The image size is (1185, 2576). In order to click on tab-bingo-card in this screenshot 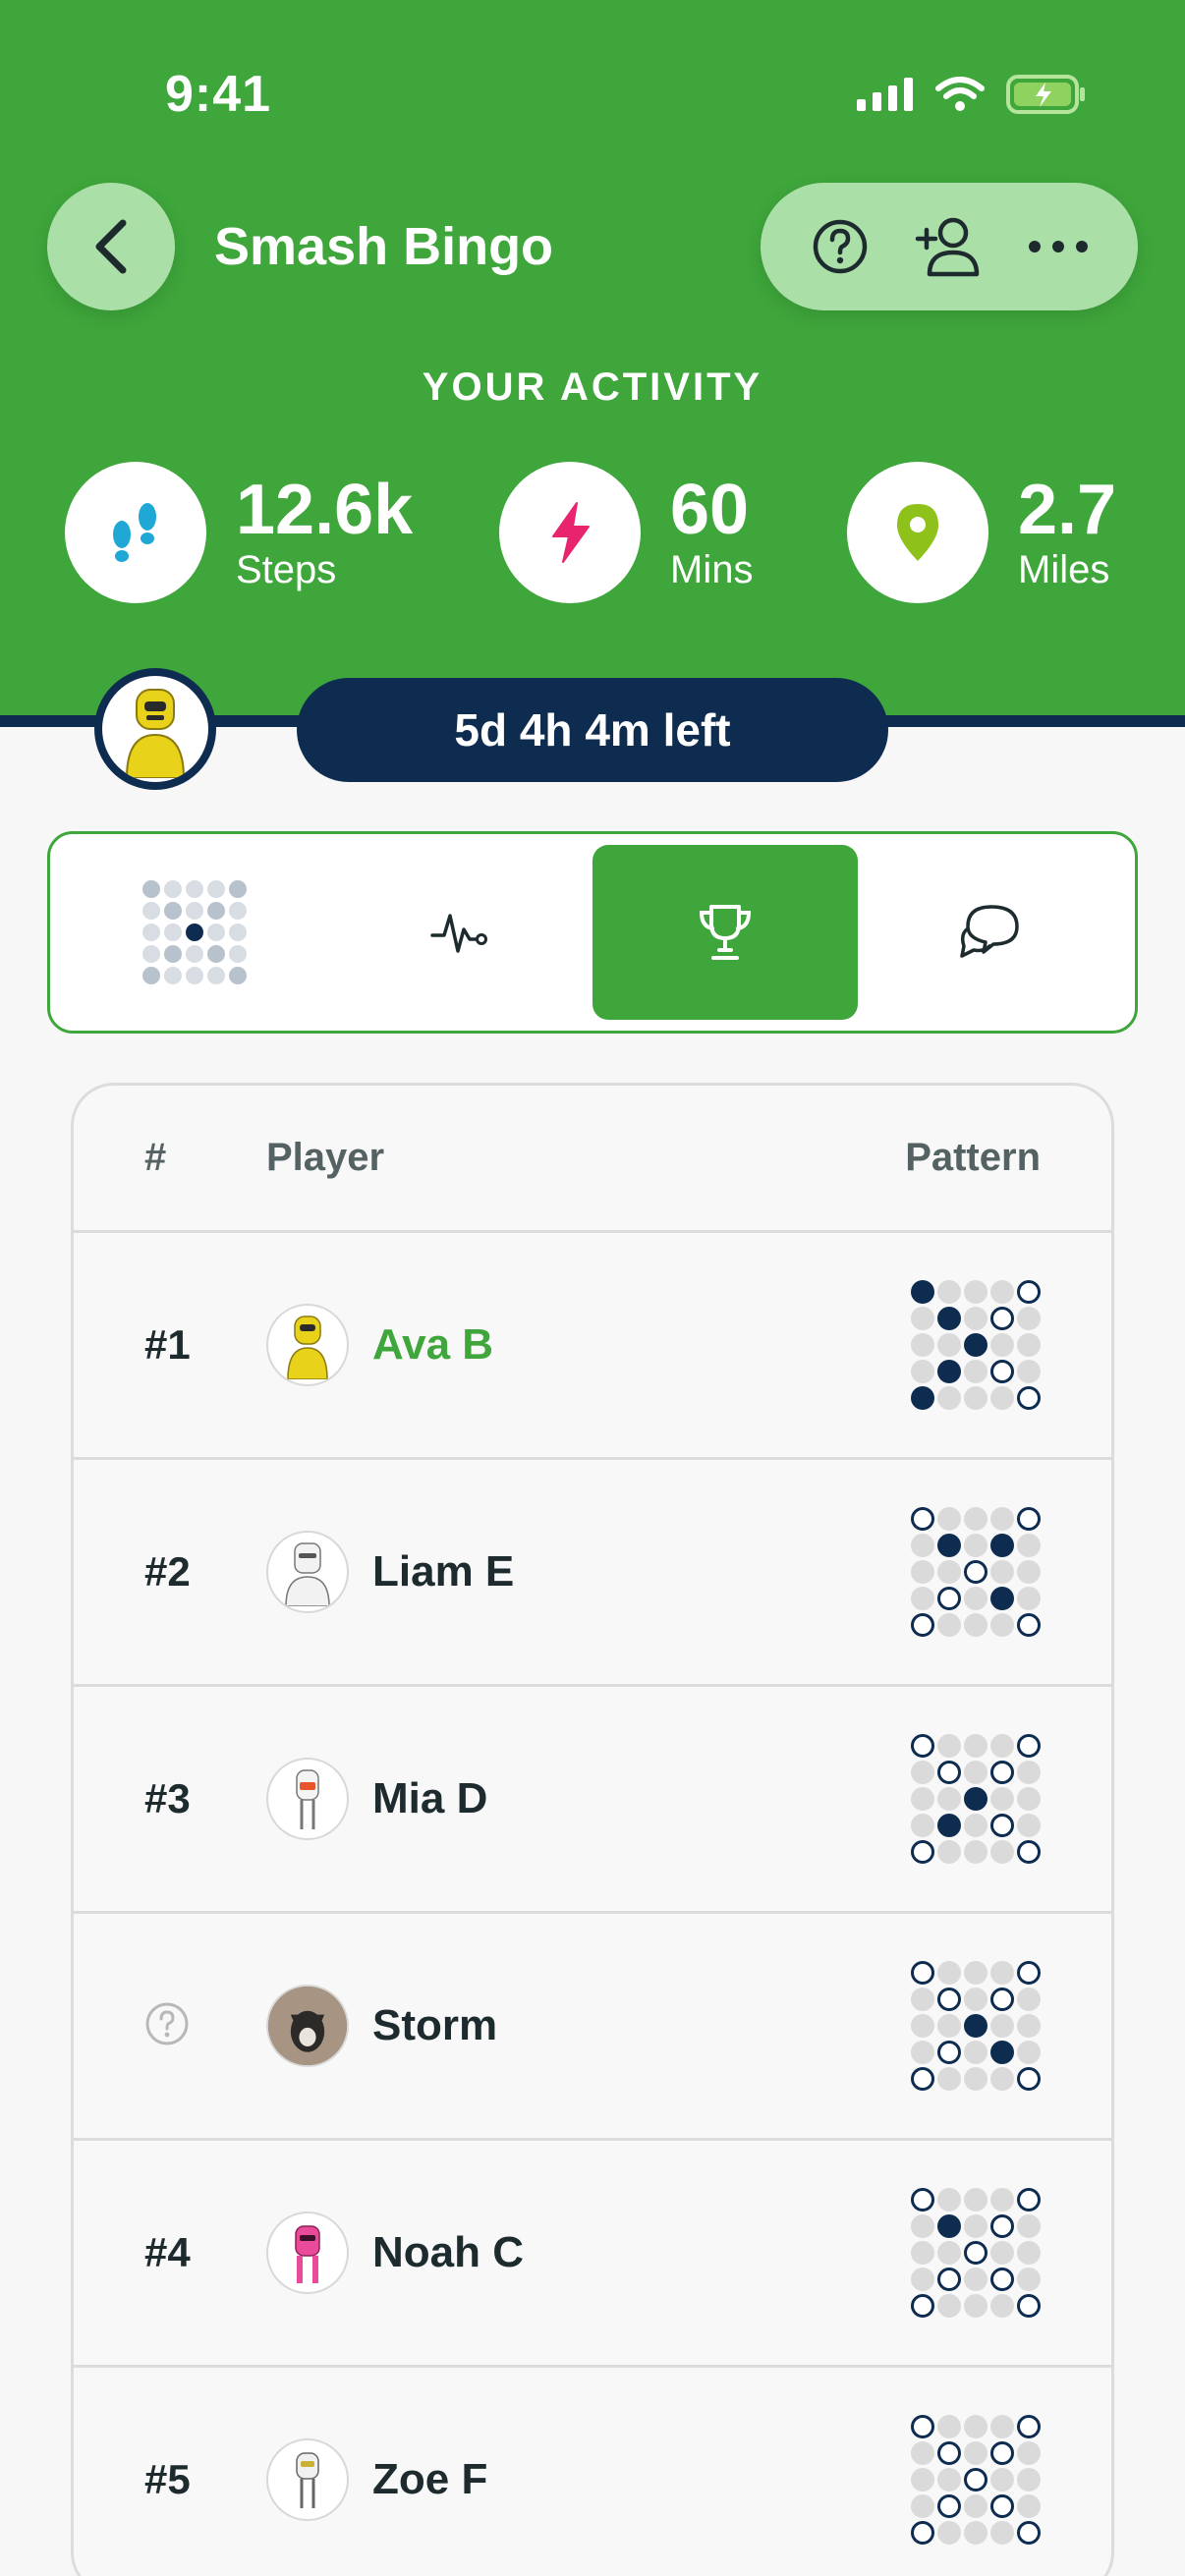, I will do `click(195, 932)`.